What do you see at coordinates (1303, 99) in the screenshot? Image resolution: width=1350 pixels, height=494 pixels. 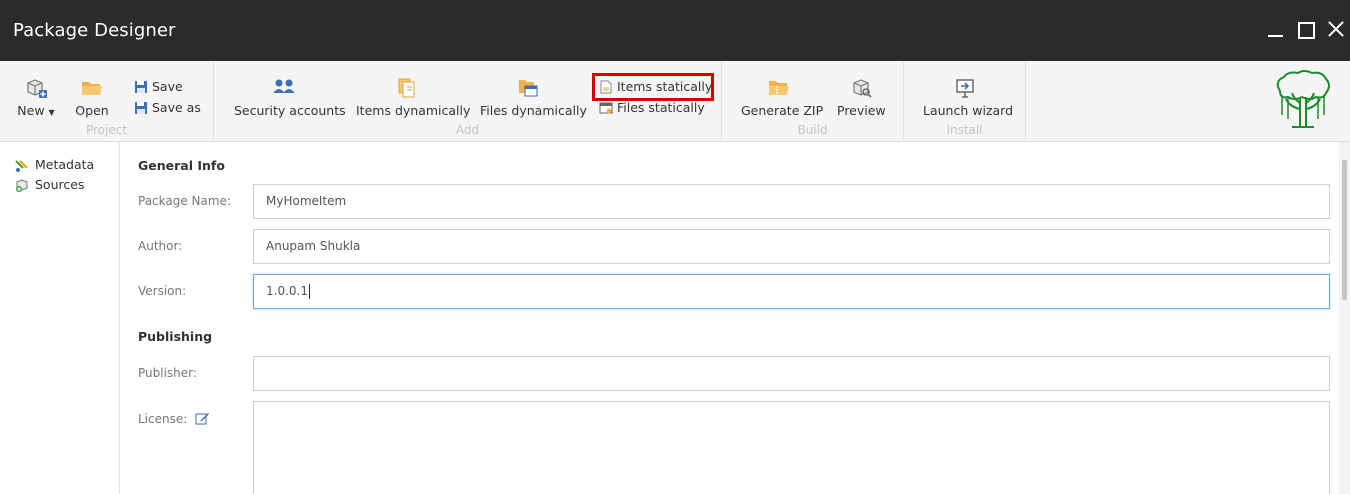 I see `tree-logo-icon` at bounding box center [1303, 99].